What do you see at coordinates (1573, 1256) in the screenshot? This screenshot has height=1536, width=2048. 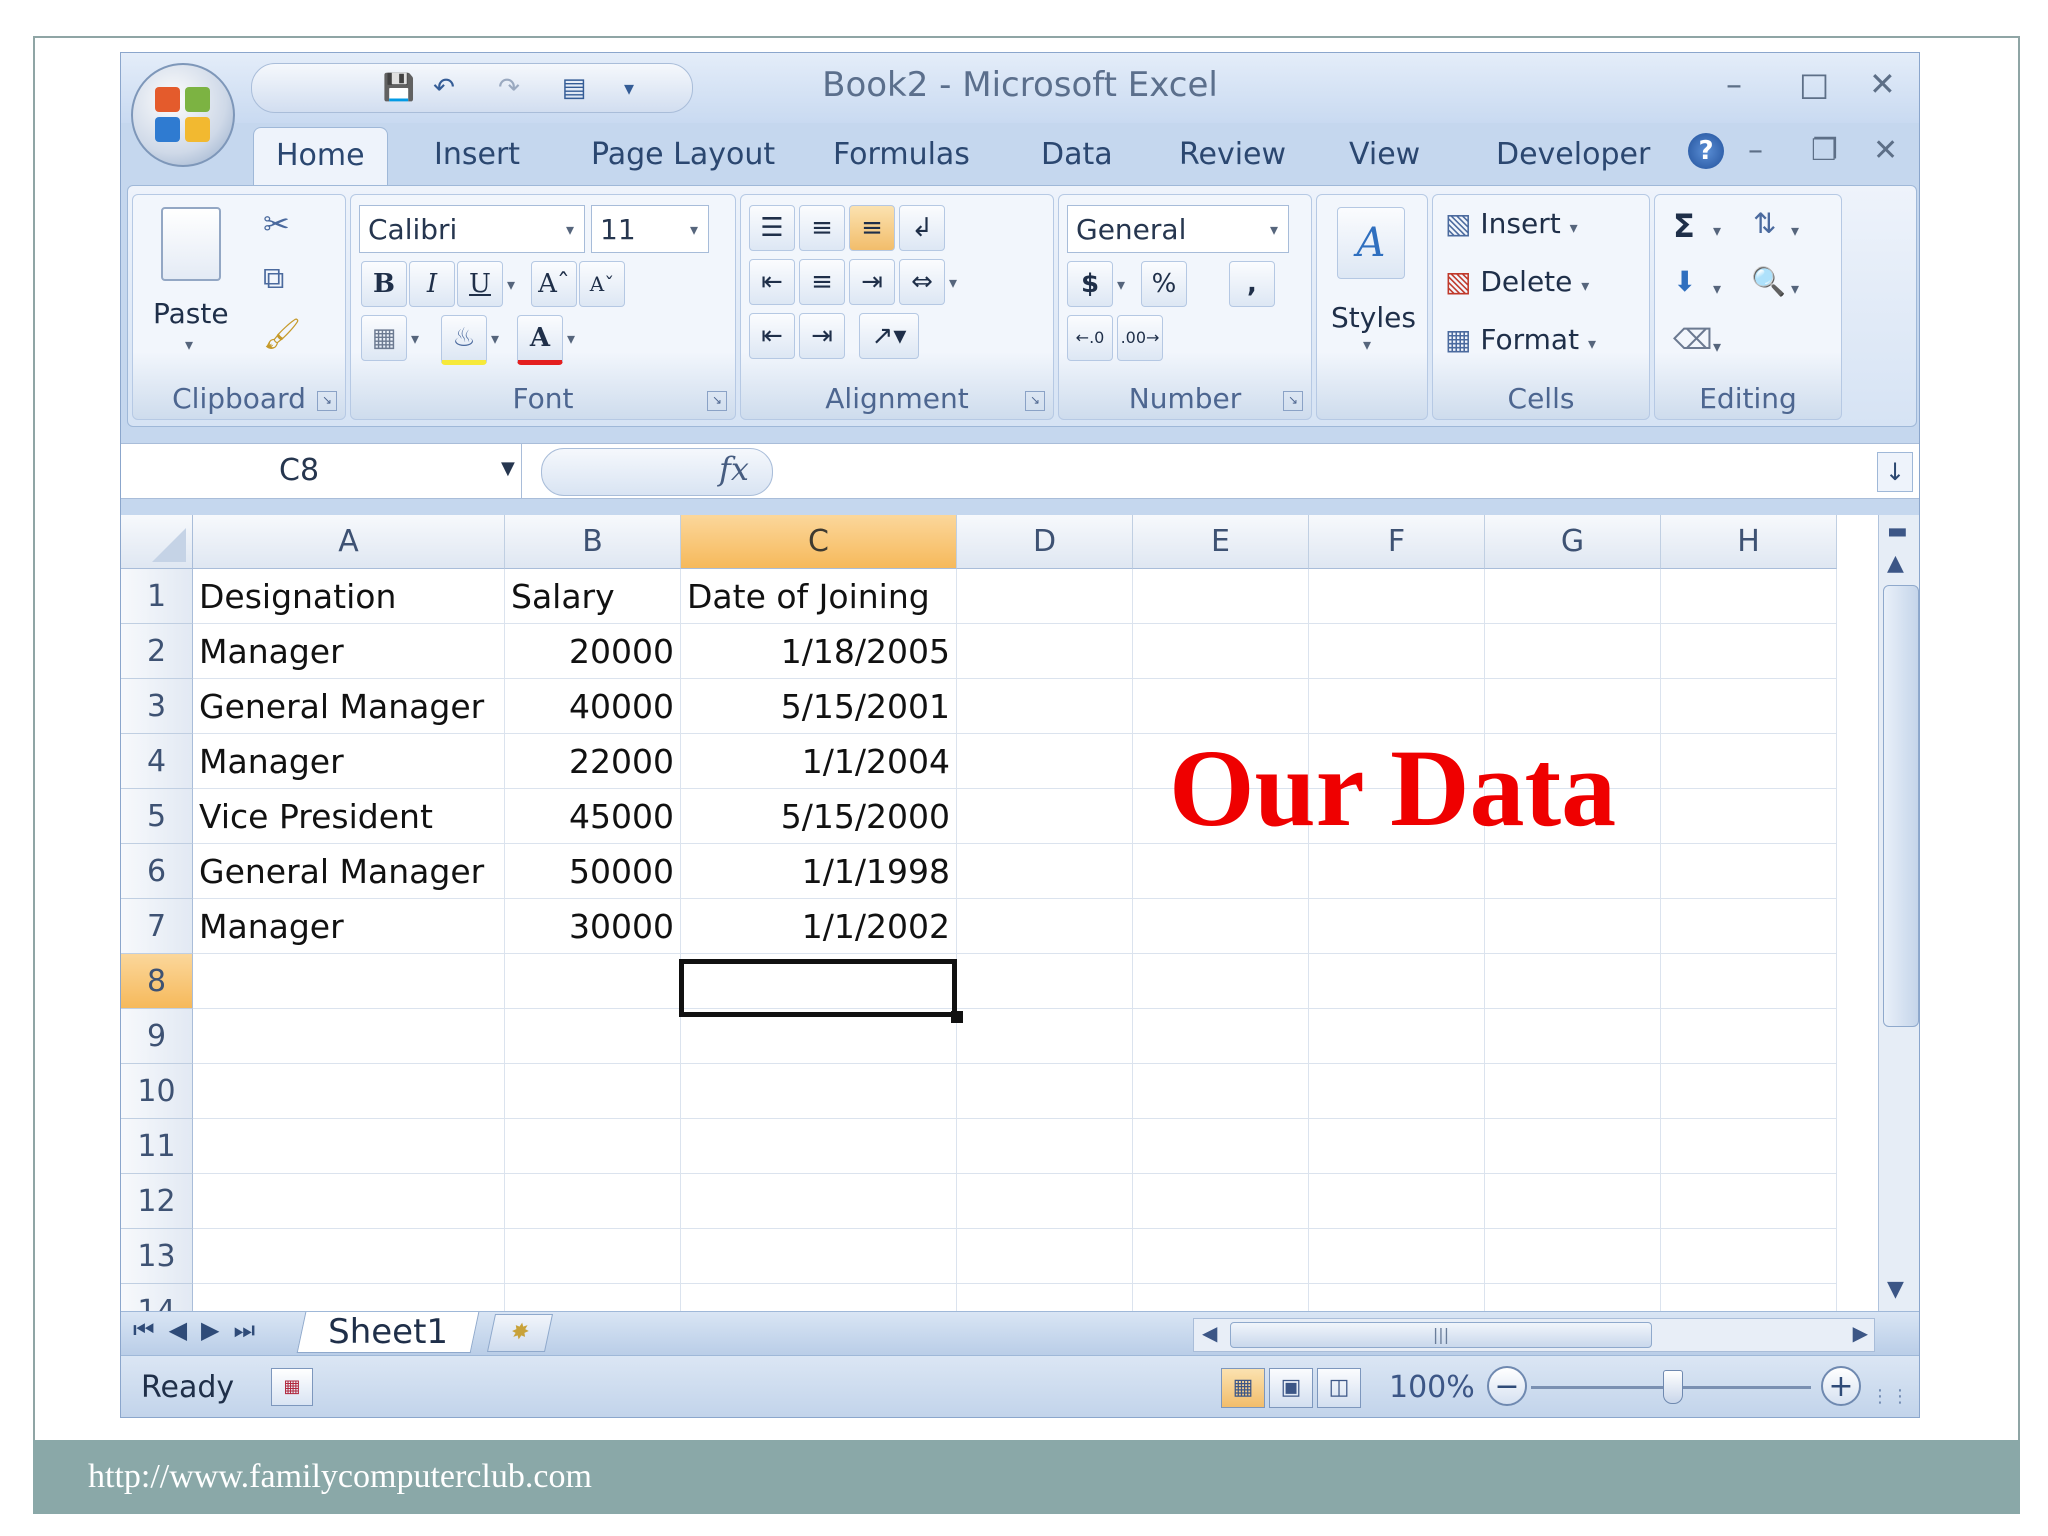 I see `cell-g13` at bounding box center [1573, 1256].